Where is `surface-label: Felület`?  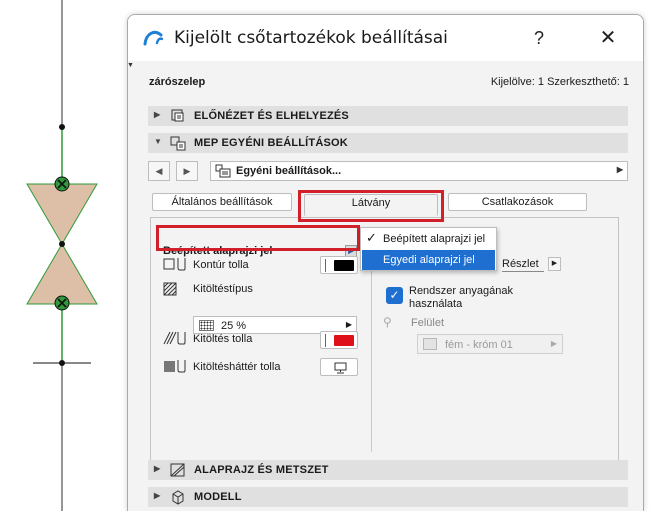
surface-label: Felület is located at coordinates (428, 323).